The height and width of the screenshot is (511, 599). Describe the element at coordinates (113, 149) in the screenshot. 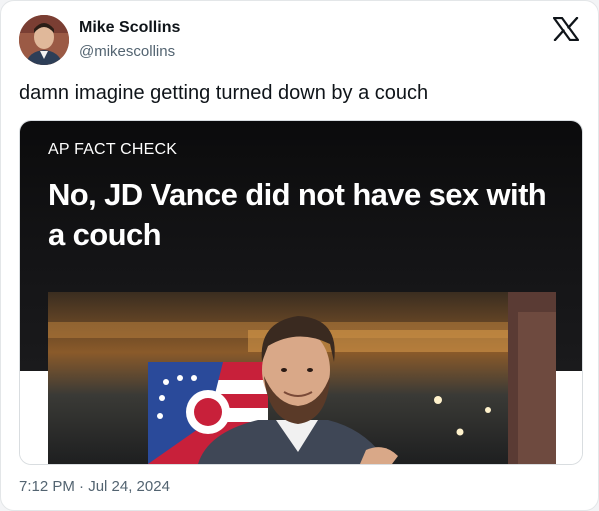

I see `media-kicker: AP FACT CHECK` at that location.